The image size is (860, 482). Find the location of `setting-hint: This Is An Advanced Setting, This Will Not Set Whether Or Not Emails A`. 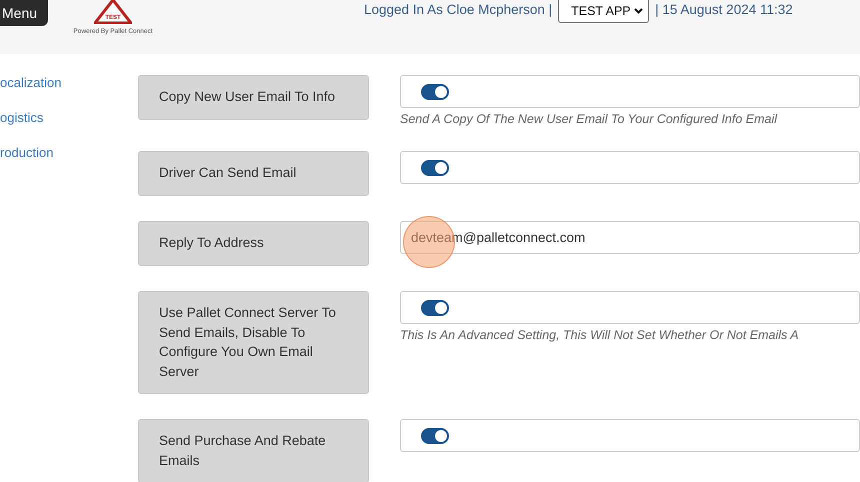

setting-hint: This Is An Advanced Setting, This Will Not Set Whether Or Not Emails A is located at coordinates (599, 335).